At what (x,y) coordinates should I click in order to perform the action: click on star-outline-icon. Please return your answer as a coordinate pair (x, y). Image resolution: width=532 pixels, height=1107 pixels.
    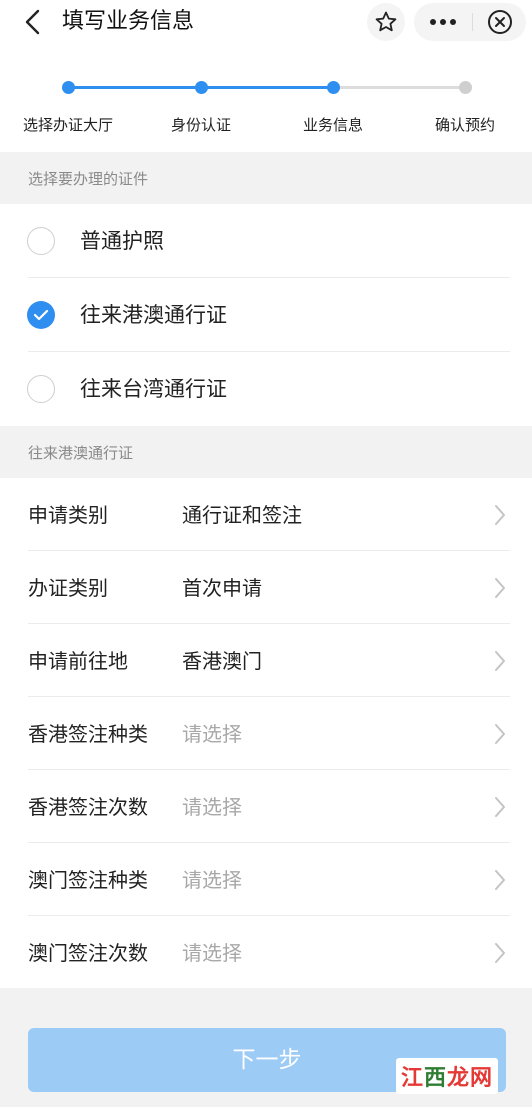
    Looking at the image, I should click on (386, 21).